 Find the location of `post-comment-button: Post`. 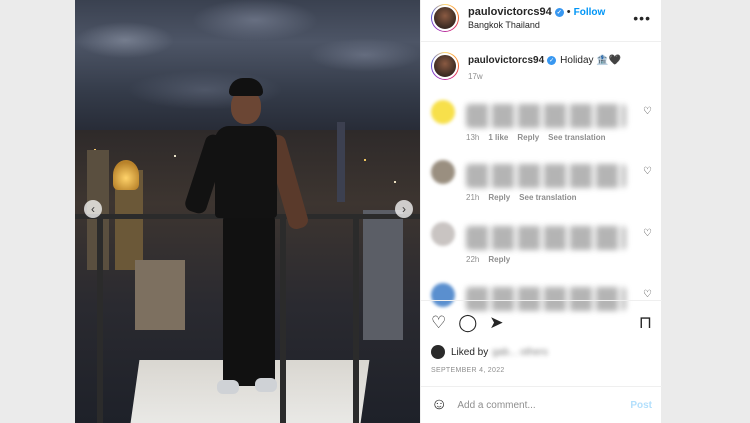

post-comment-button: Post is located at coordinates (641, 405).